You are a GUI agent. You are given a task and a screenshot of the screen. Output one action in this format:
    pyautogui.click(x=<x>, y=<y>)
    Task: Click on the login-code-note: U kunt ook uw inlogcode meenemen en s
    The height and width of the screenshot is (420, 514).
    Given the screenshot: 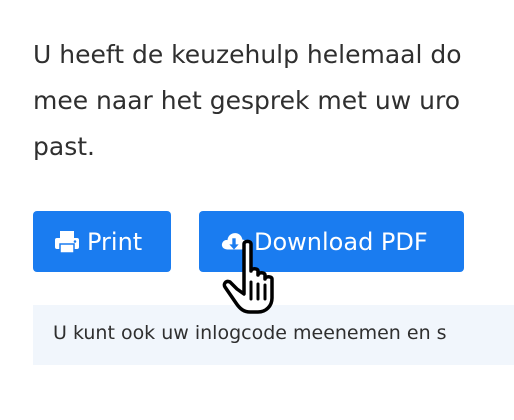 What is the action you would take?
    pyautogui.click(x=273, y=335)
    